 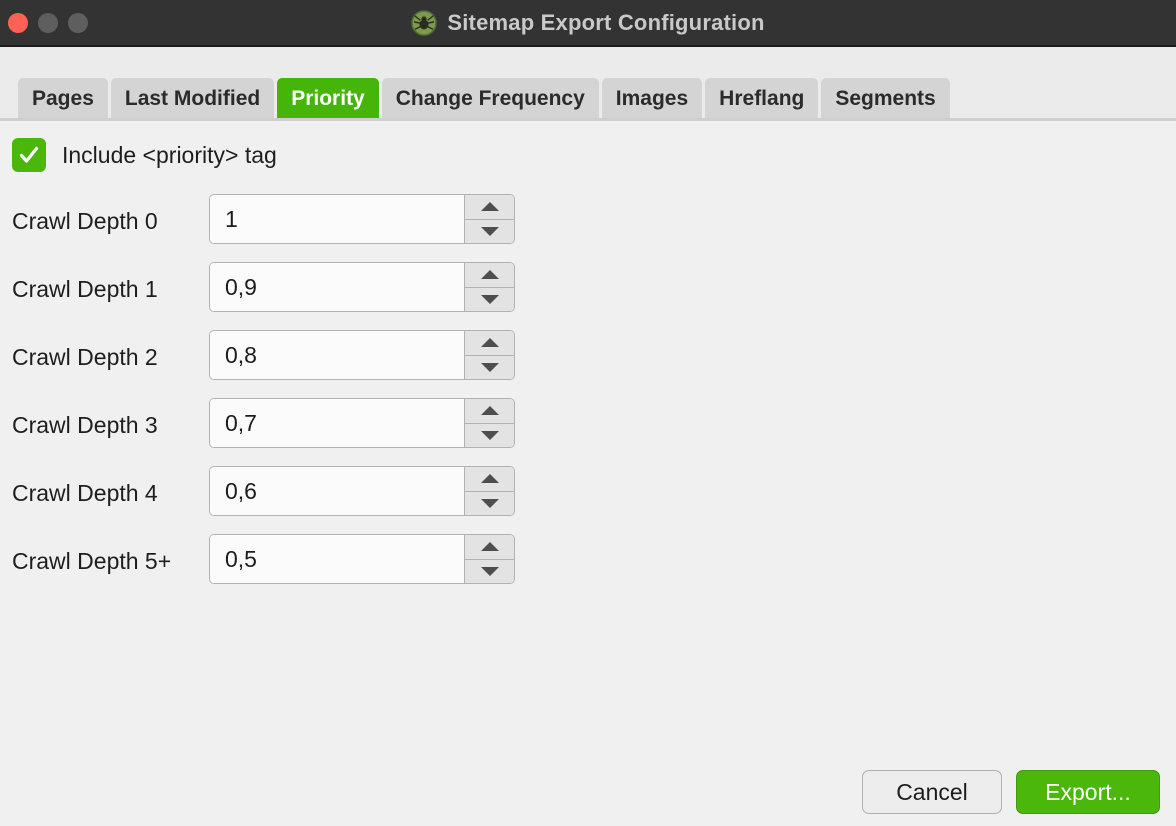 I want to click on tab-last-modified: Last Modified, so click(x=192, y=99).